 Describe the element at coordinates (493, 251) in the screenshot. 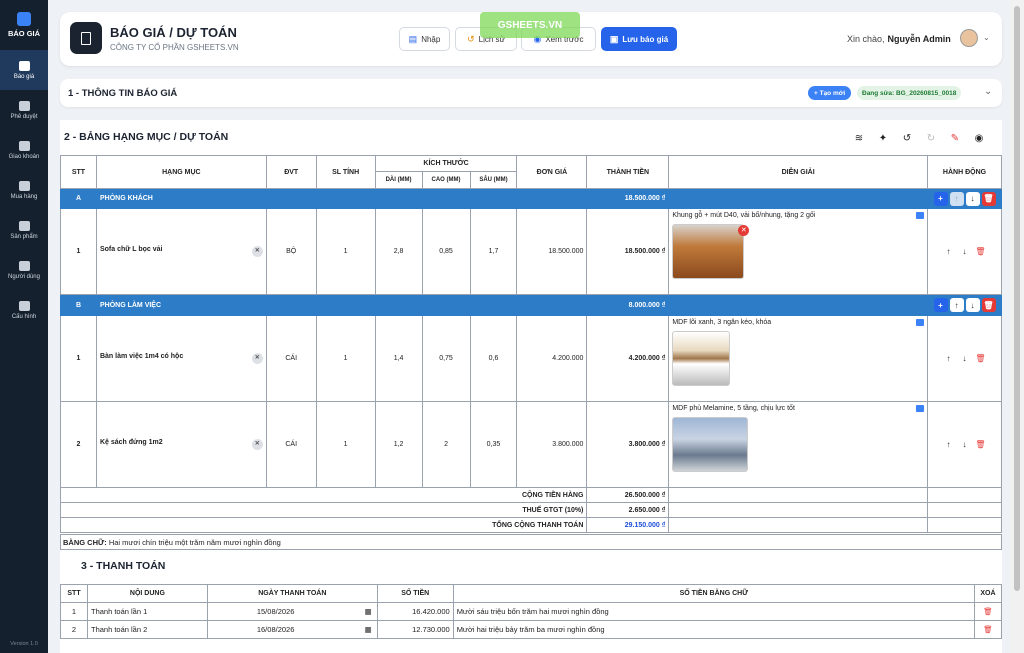

I see `row-depth: 1,7` at that location.